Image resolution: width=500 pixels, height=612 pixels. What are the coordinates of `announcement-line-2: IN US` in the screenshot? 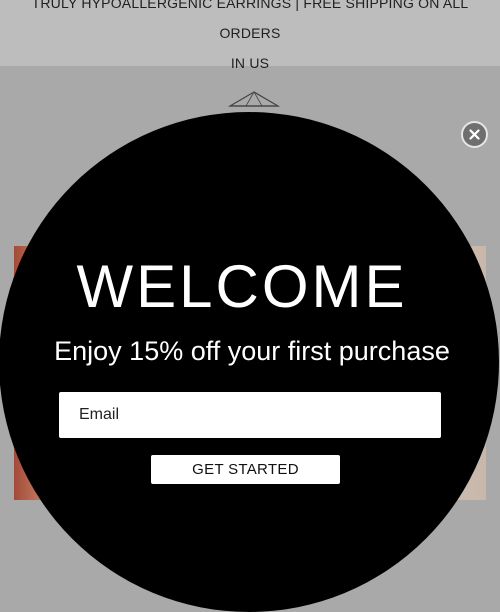 It's located at (250, 63).